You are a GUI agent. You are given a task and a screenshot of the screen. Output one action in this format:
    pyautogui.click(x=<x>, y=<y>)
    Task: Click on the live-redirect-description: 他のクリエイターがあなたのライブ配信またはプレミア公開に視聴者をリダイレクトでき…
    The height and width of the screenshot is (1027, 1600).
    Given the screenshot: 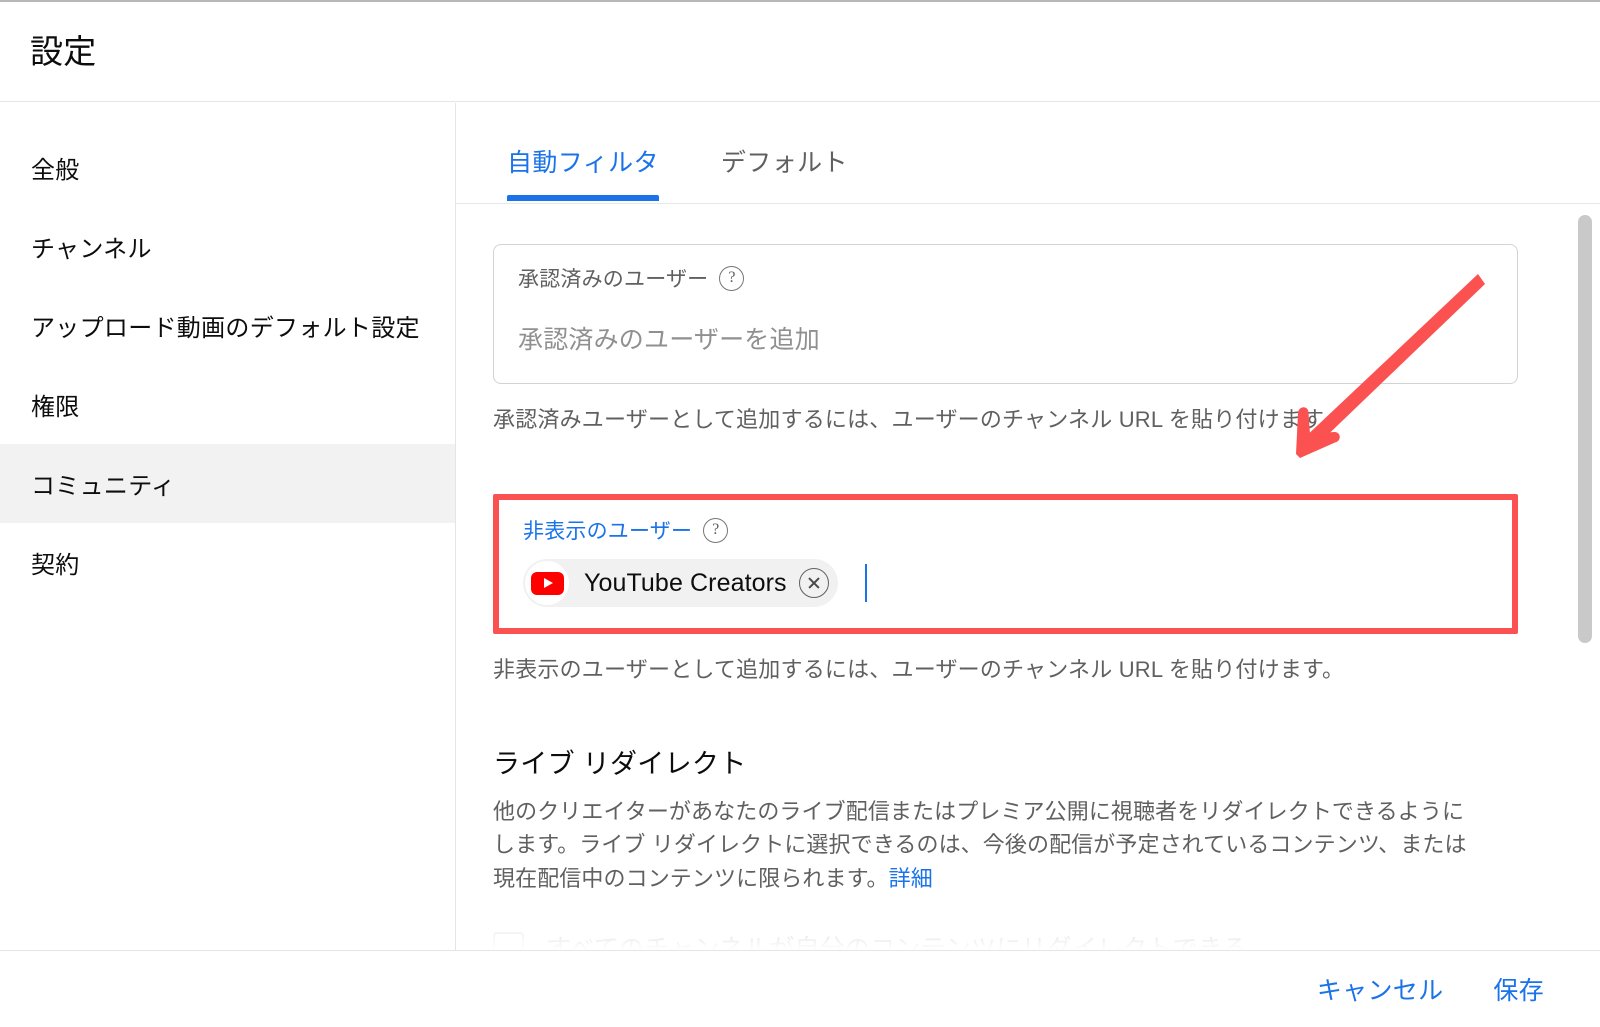 What is the action you would take?
    pyautogui.click(x=988, y=845)
    